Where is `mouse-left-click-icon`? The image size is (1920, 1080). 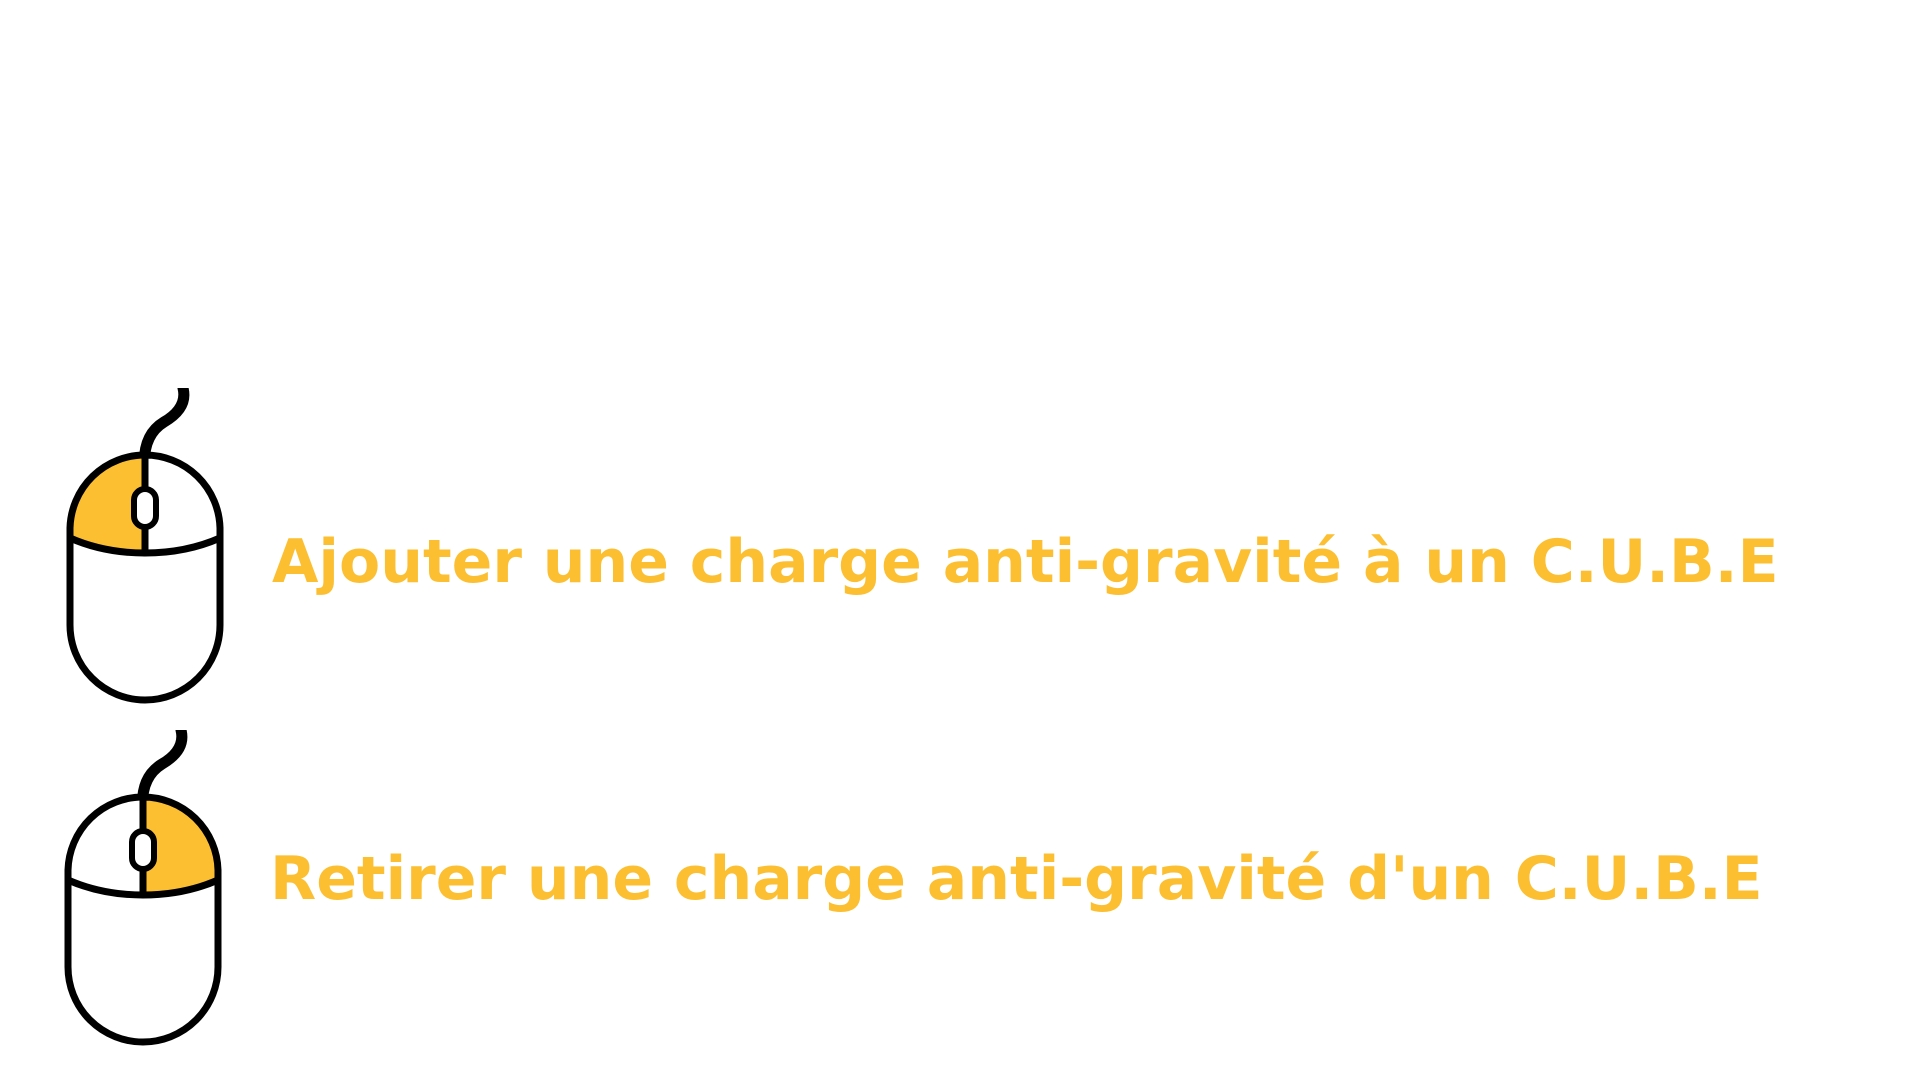
mouse-left-click-icon is located at coordinates (145, 548).